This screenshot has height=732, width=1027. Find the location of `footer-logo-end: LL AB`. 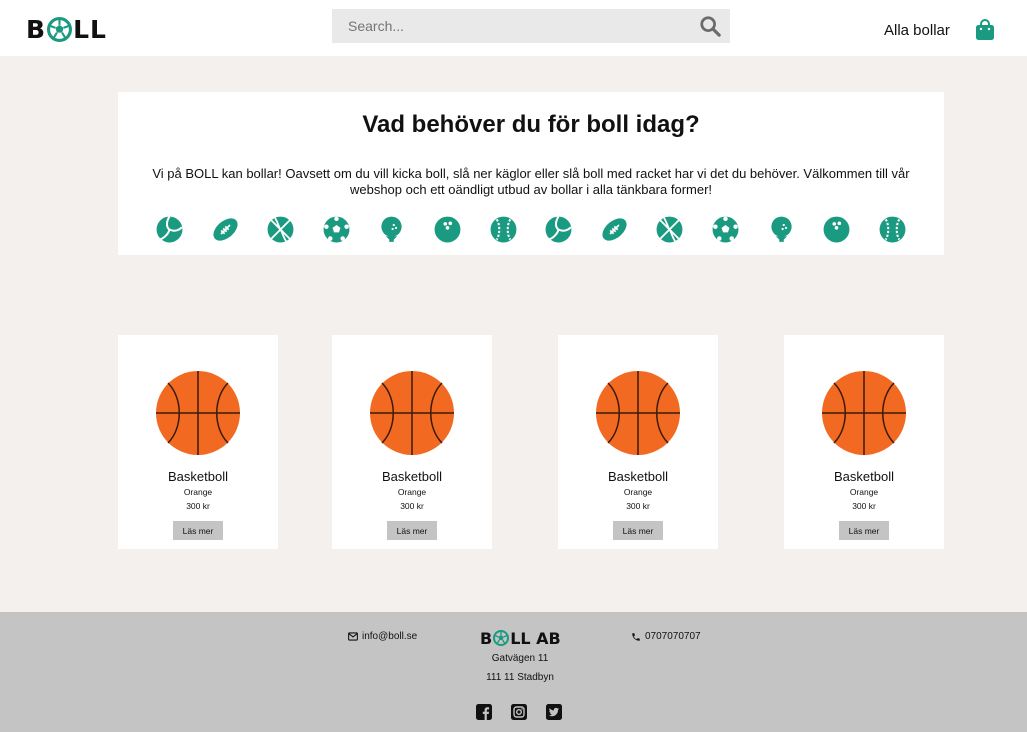

footer-logo-end: LL AB is located at coordinates (535, 638).